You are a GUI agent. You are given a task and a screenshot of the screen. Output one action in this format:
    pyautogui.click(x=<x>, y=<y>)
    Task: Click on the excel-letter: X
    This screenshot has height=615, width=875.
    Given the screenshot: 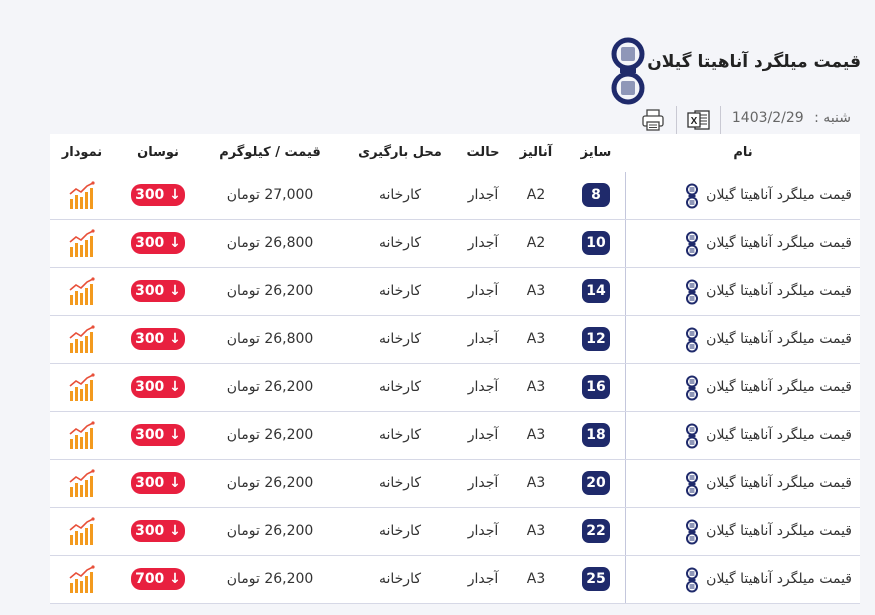 What is the action you would take?
    pyautogui.click(x=694, y=121)
    